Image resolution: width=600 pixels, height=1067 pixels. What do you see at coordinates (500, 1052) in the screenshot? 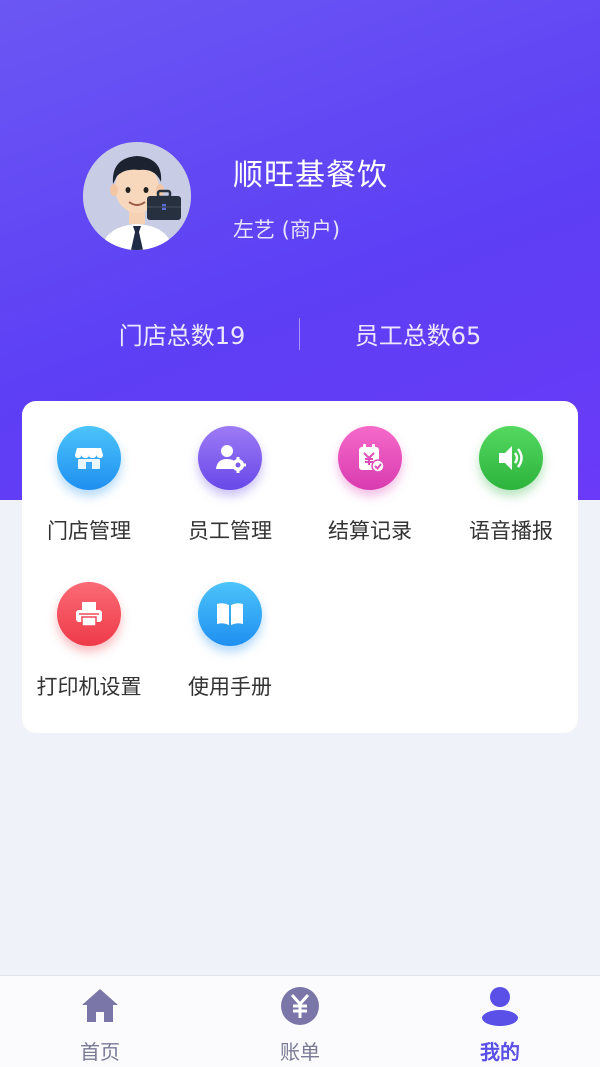
I see `tab-label: 我的` at bounding box center [500, 1052].